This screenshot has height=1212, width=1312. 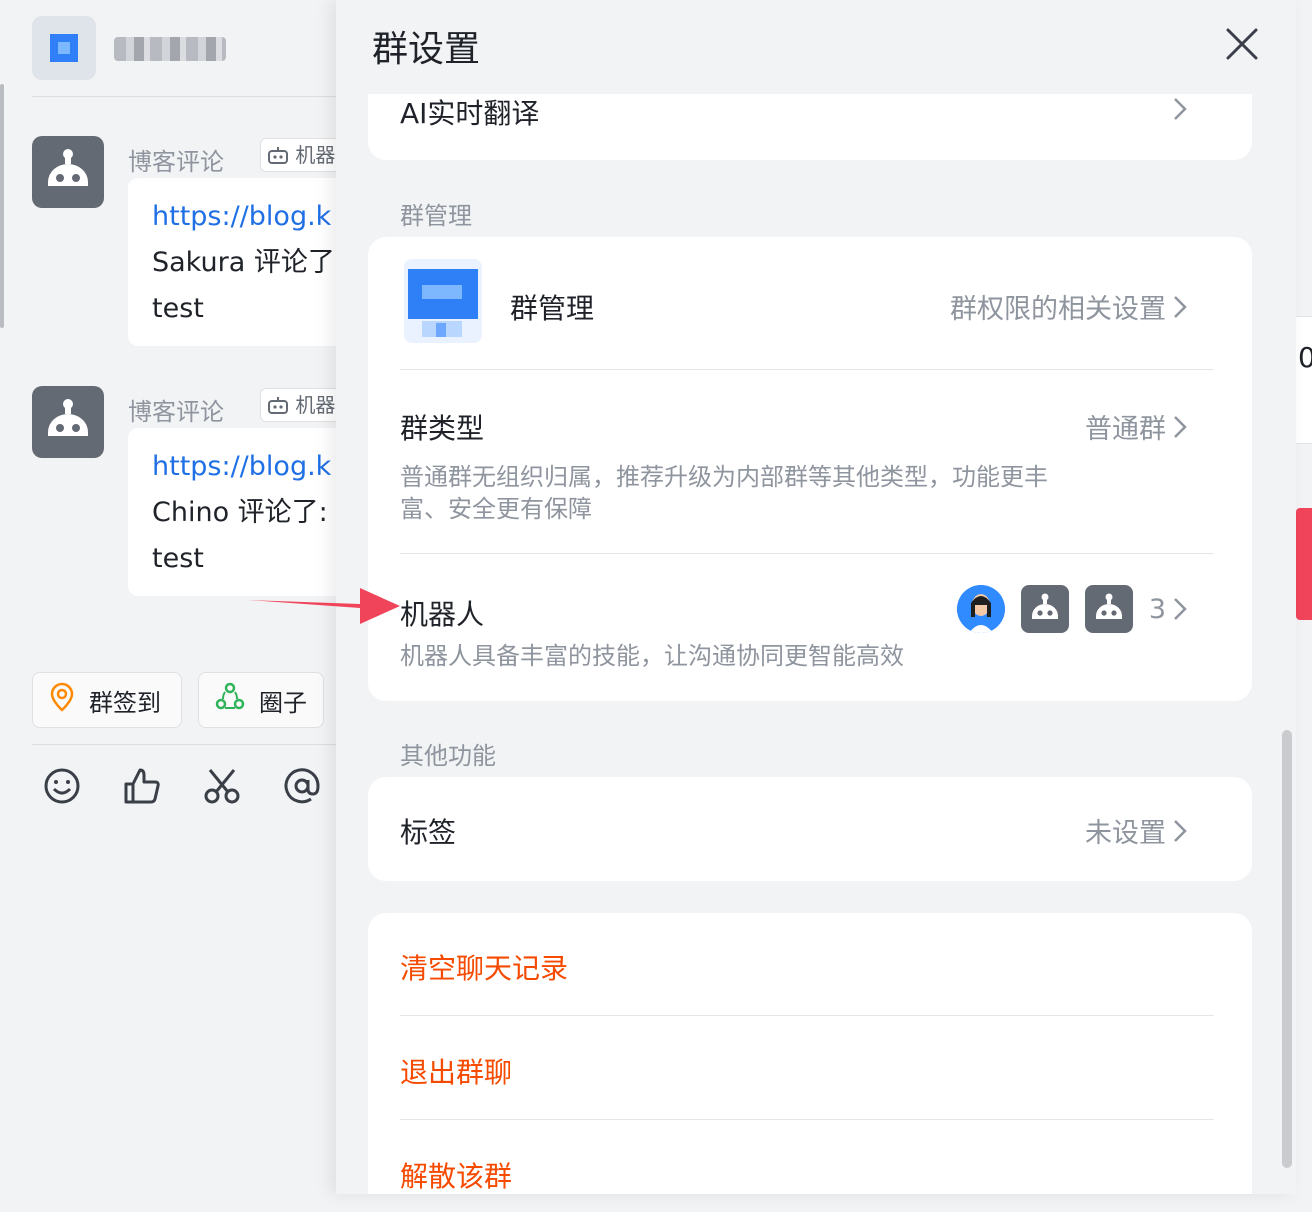 What do you see at coordinates (456, 1174) in the screenshot?
I see `dissolve-group-button: 解散该群` at bounding box center [456, 1174].